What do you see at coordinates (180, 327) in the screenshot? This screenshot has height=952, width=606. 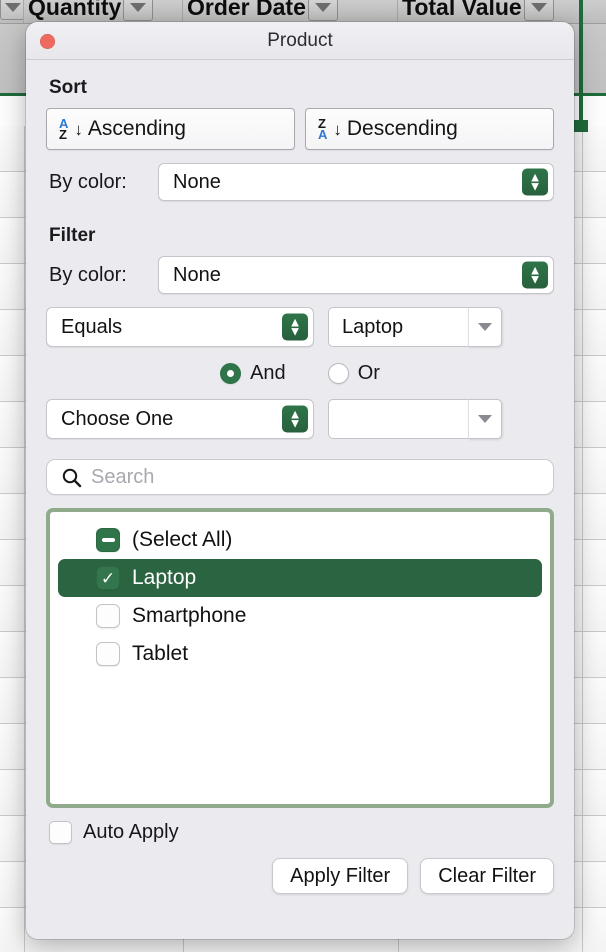 I see `condition1-operator-select: Equals ▲ ▼` at bounding box center [180, 327].